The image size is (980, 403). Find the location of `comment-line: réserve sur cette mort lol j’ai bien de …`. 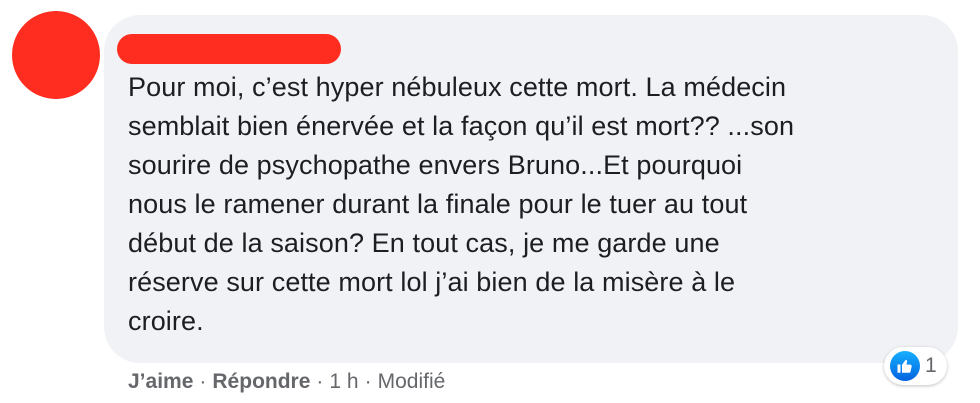

comment-line: réserve sur cette mort lol j’ai bien de … is located at coordinates (432, 282).